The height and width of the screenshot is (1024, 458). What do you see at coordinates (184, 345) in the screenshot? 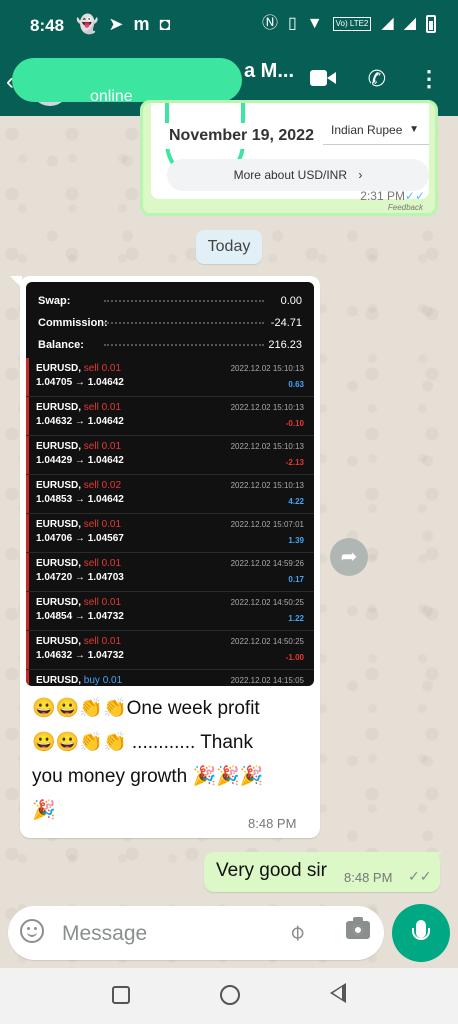
I see `dotted-leader` at bounding box center [184, 345].